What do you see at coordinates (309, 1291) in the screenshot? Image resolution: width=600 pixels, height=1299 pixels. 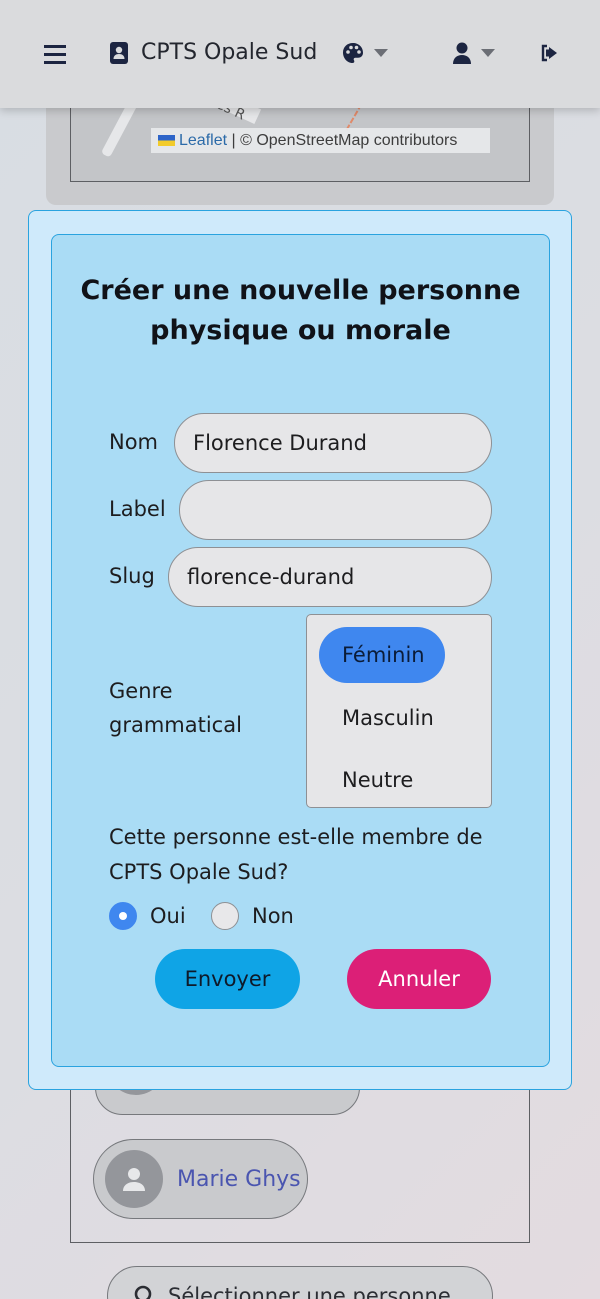 I see `select-person-label: Sélectionner une personne` at bounding box center [309, 1291].